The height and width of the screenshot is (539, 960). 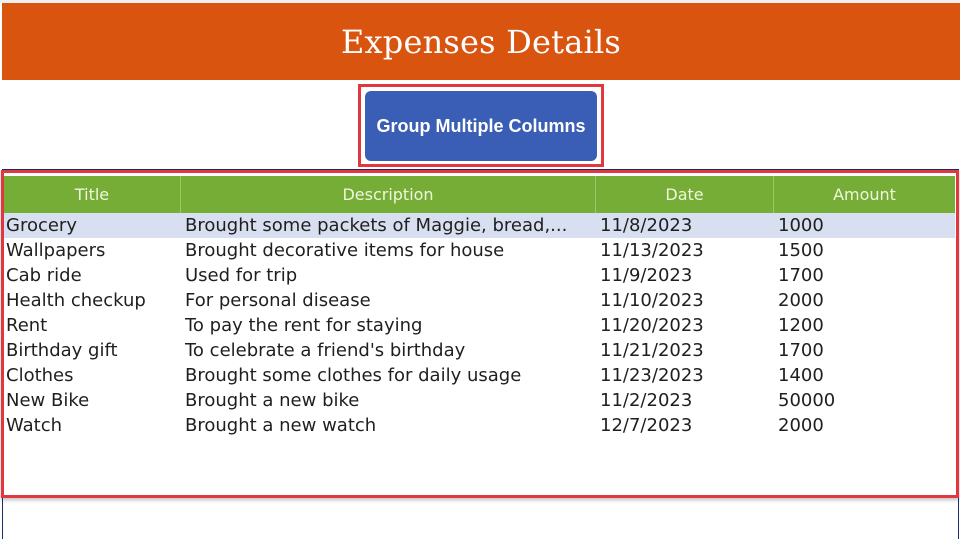 What do you see at coordinates (801, 375) in the screenshot?
I see `cell-amount: 1400` at bounding box center [801, 375].